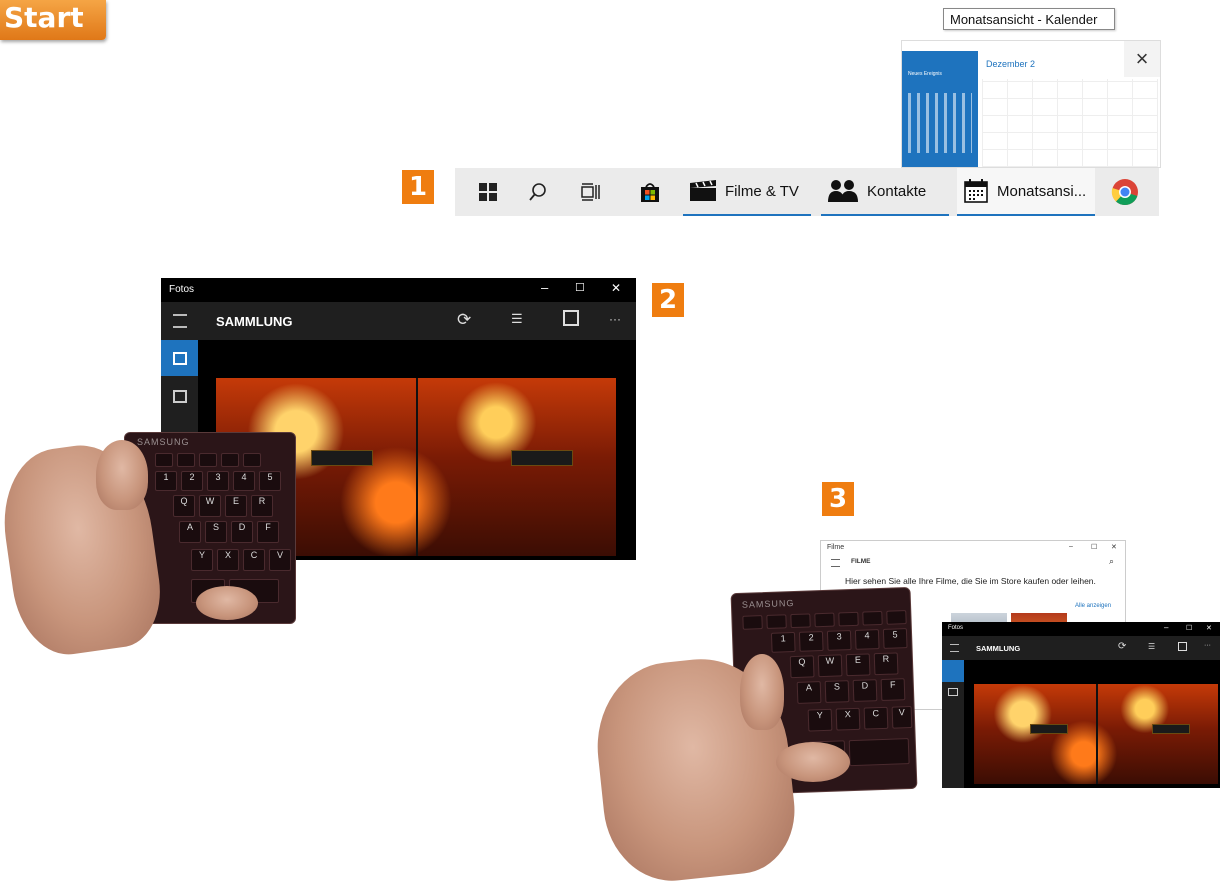 The image size is (1224, 887). What do you see at coordinates (668, 300) in the screenshot?
I see `step-2-badge: 2` at bounding box center [668, 300].